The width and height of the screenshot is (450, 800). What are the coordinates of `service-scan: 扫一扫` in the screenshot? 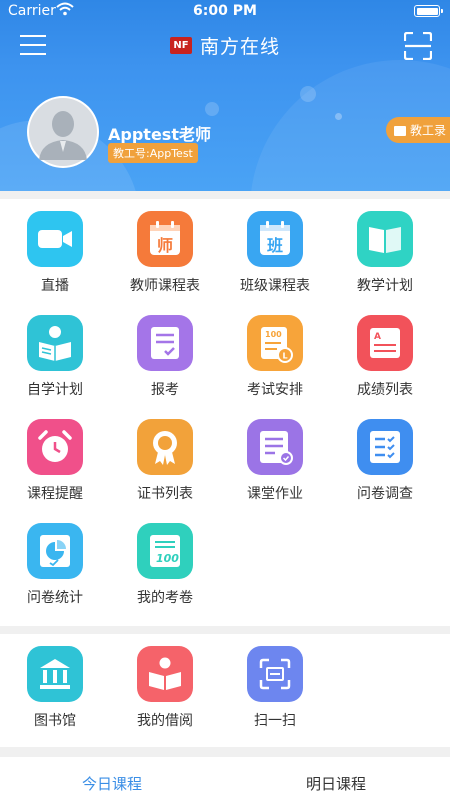 It's located at (275, 686).